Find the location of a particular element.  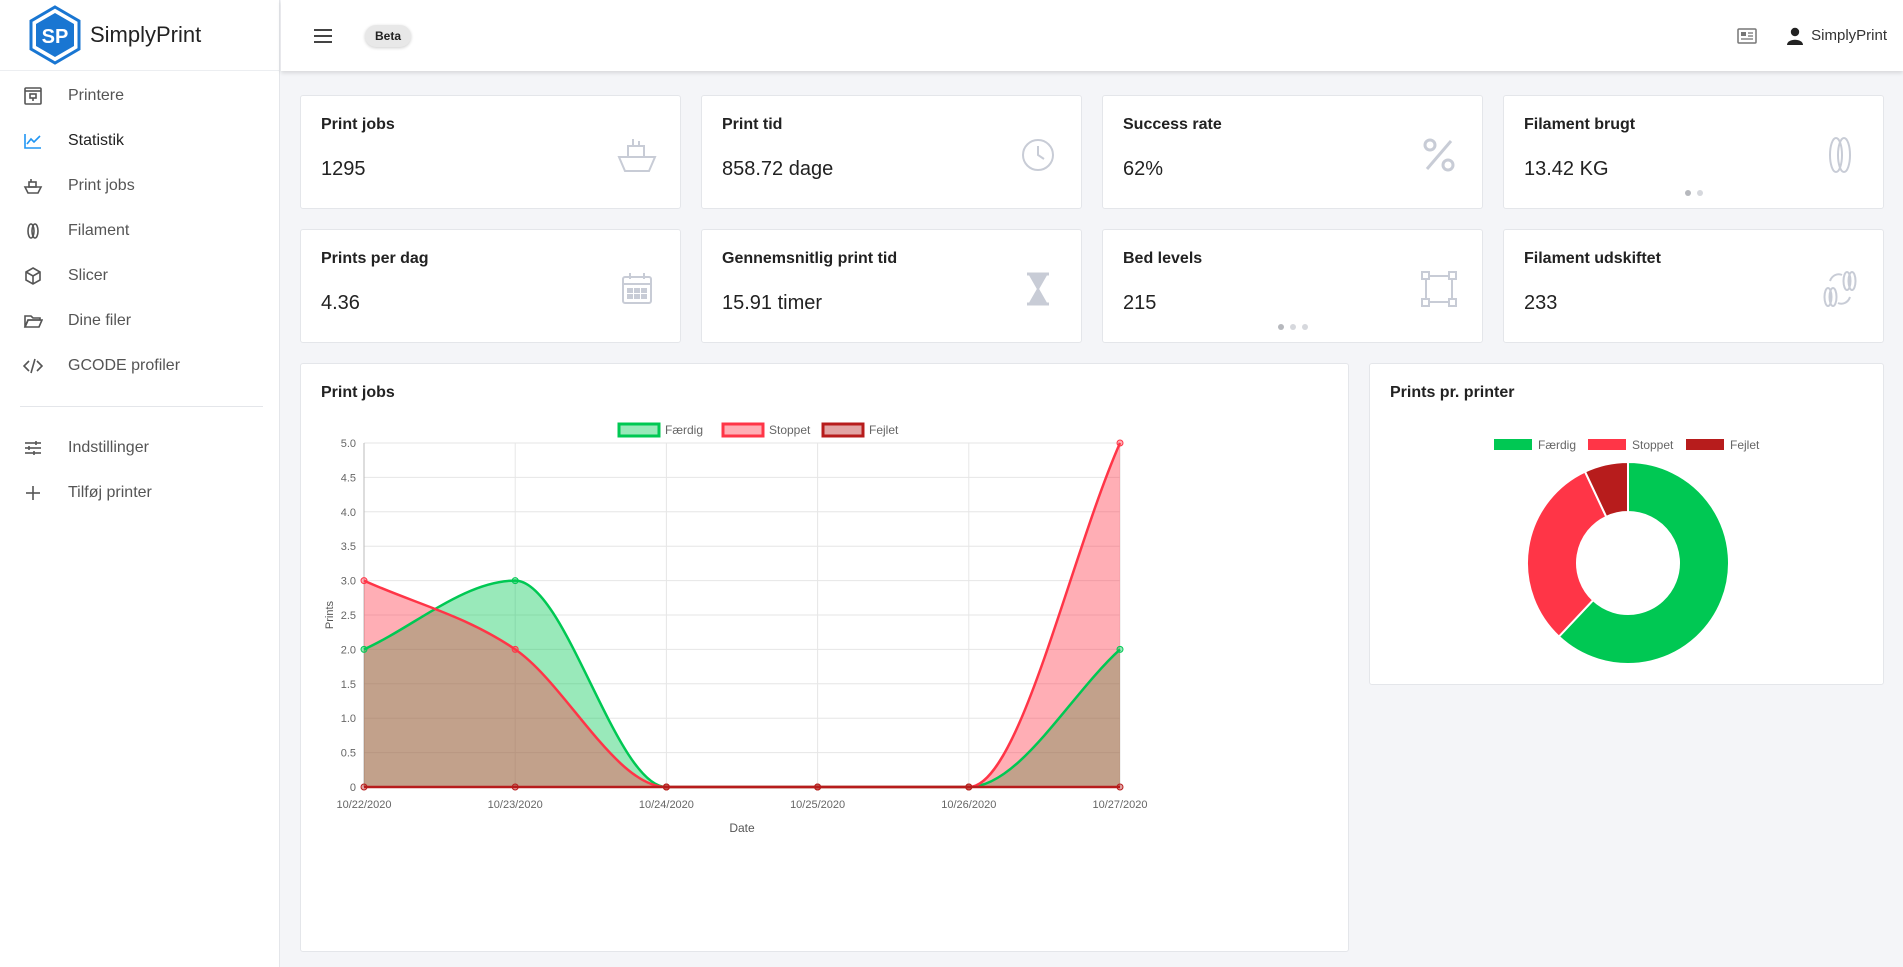

sidebar-item-filament: Filament is located at coordinates (139, 230).